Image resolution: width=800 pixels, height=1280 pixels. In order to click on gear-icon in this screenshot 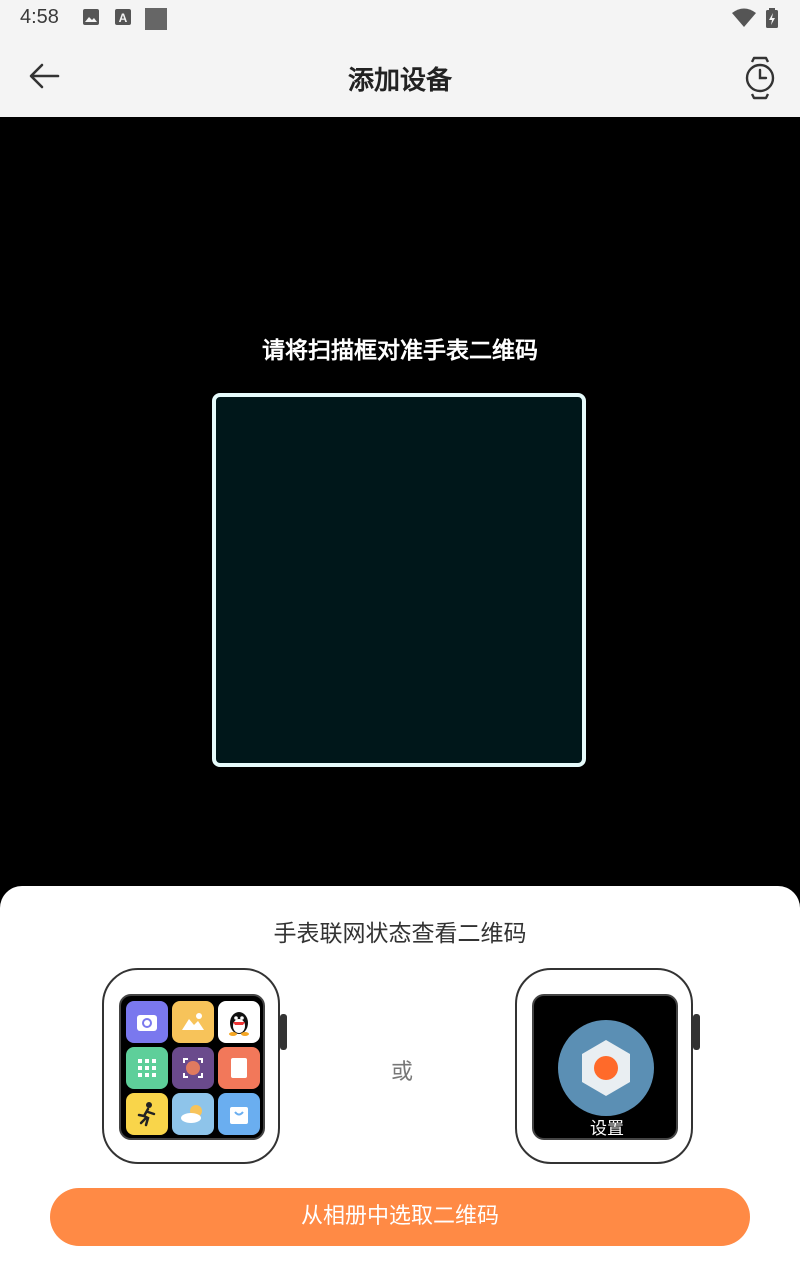, I will do `click(606, 1068)`.